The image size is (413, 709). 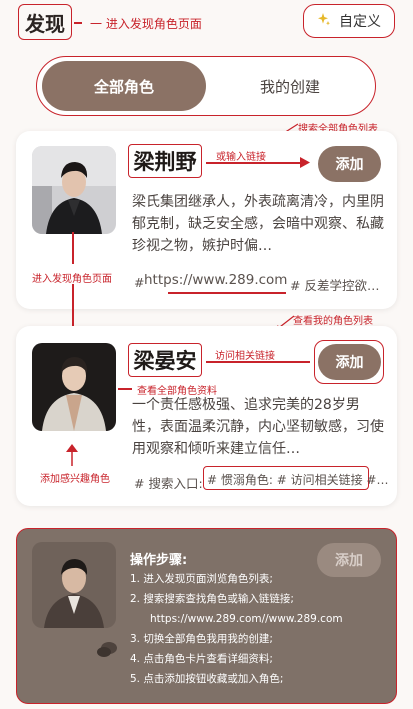 I want to click on link-hash: #, so click(x=139, y=282).